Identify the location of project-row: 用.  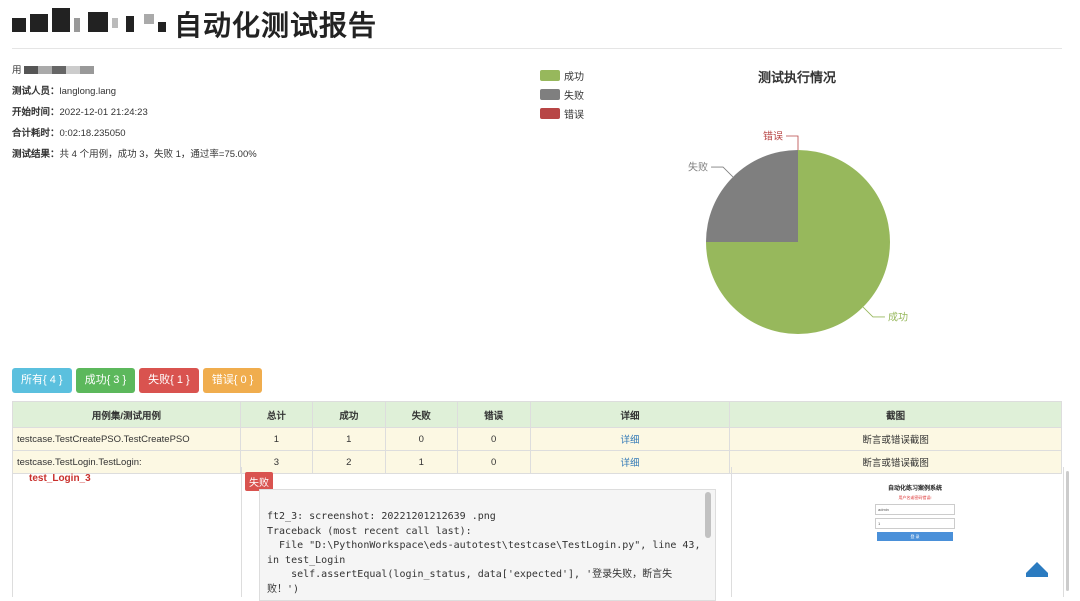
(134, 74).